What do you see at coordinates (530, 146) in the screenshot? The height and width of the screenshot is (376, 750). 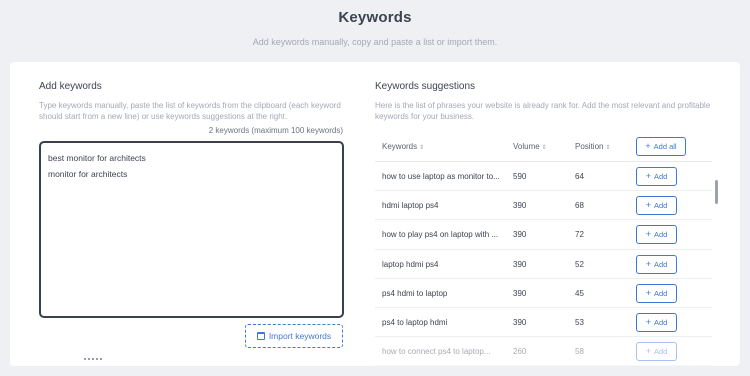 I see `column-volume: Volume ⇕` at bounding box center [530, 146].